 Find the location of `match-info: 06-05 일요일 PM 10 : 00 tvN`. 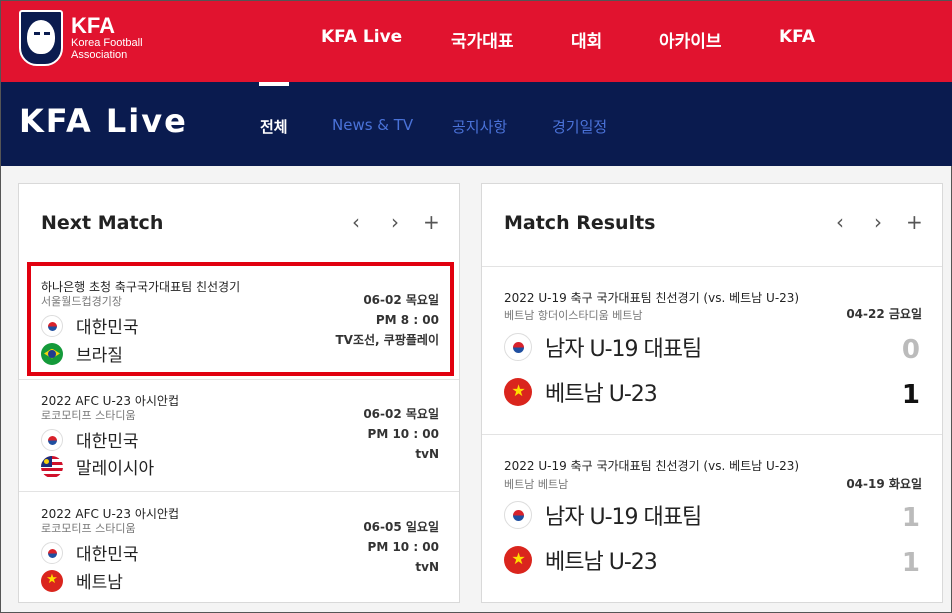

match-info: 06-05 일요일 PM 10 : 00 tvN is located at coordinates (401, 547).